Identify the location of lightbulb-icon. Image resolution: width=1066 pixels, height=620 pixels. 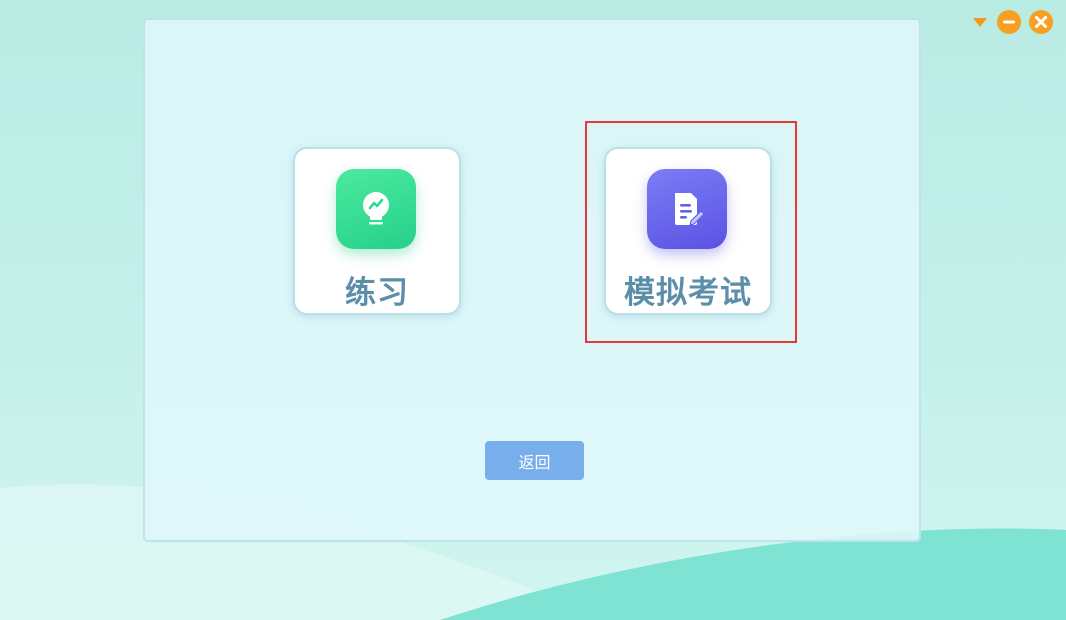
(376, 209).